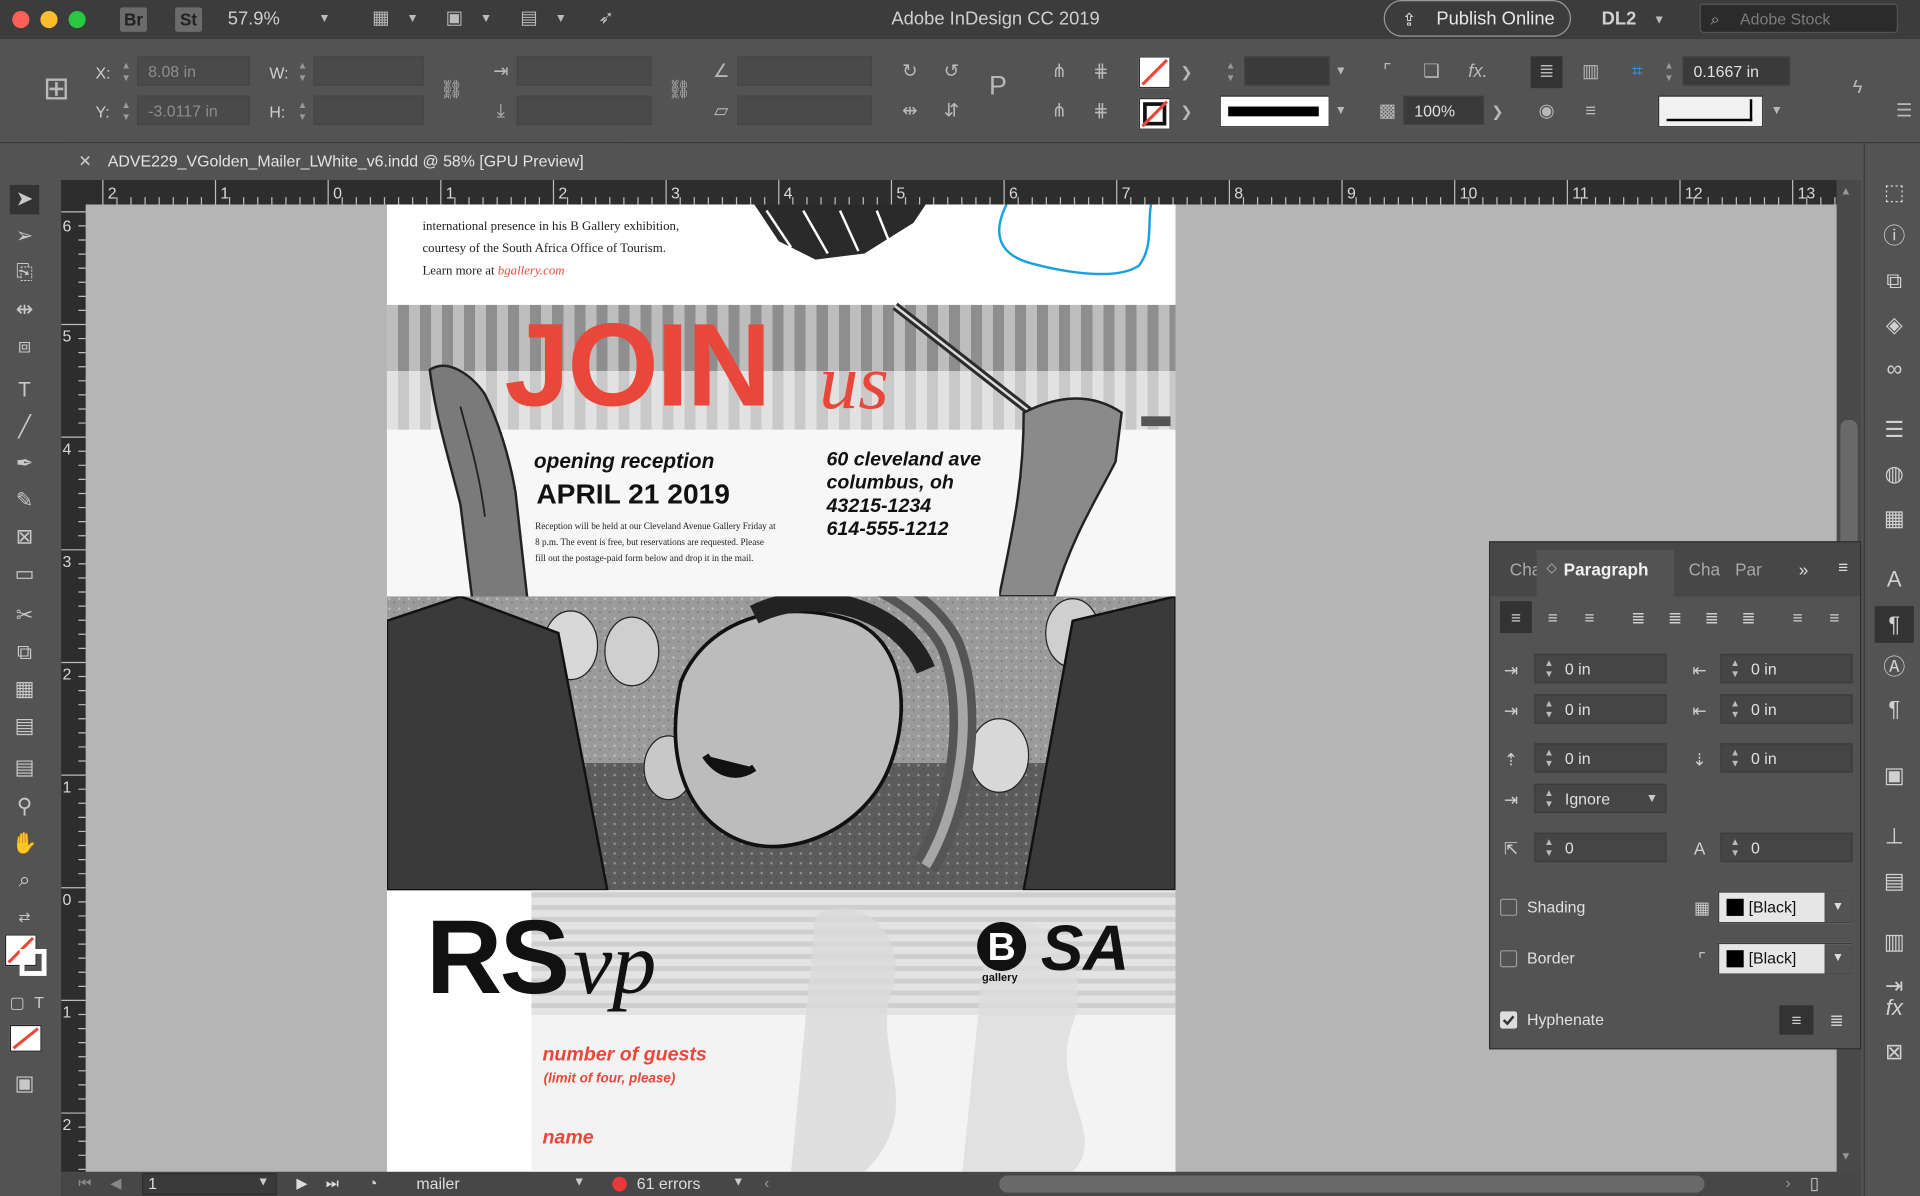 The height and width of the screenshot is (1196, 1920). I want to click on stock-search-input: ⌕ Adobe Stock, so click(1798, 18).